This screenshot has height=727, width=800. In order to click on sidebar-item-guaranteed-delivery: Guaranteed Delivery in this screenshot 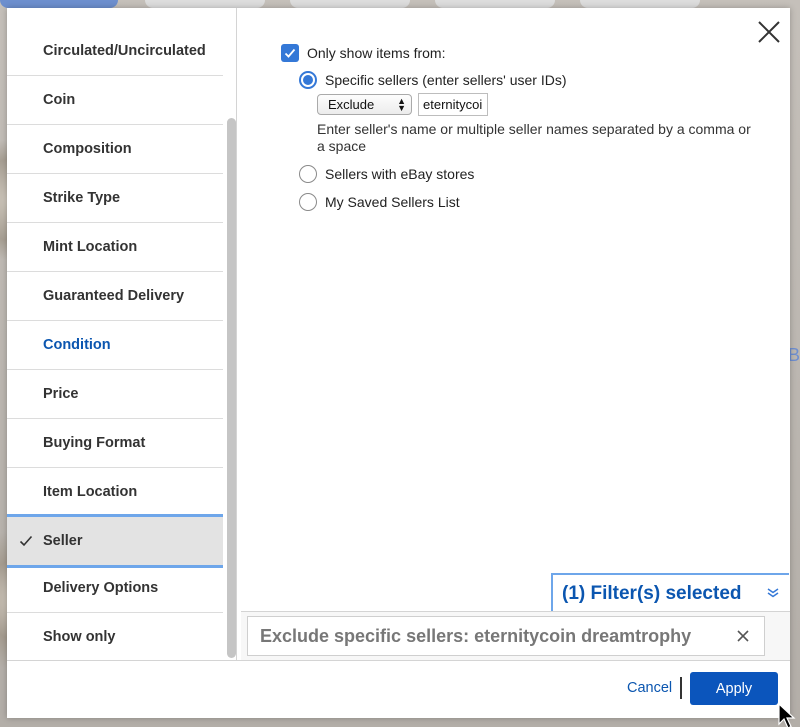, I will do `click(115, 296)`.